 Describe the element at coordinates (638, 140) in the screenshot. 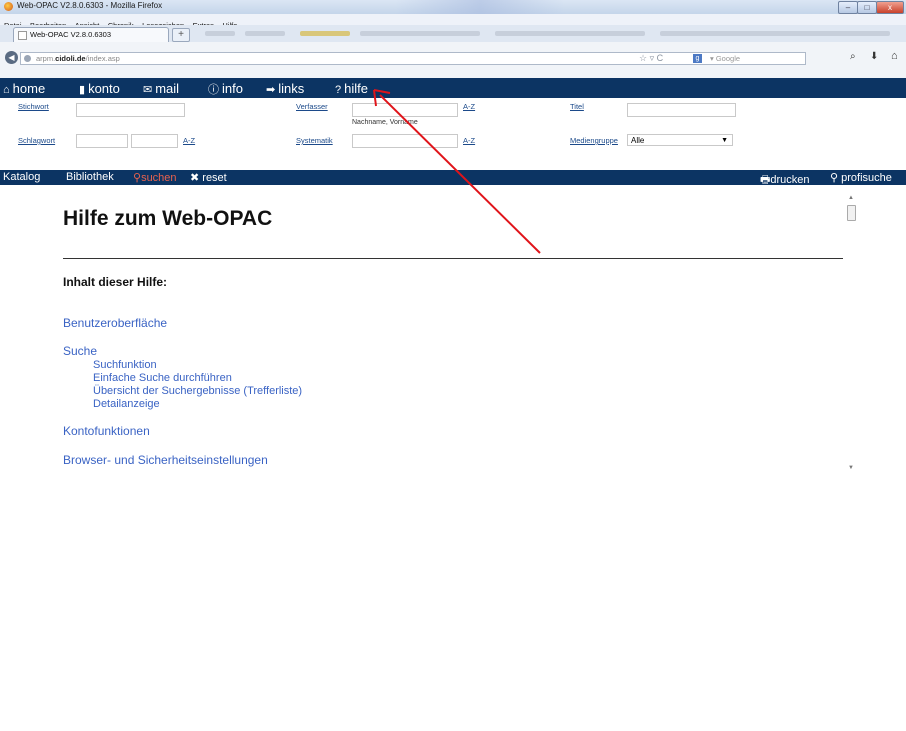

I see `mediengruppe-value: Alle` at that location.